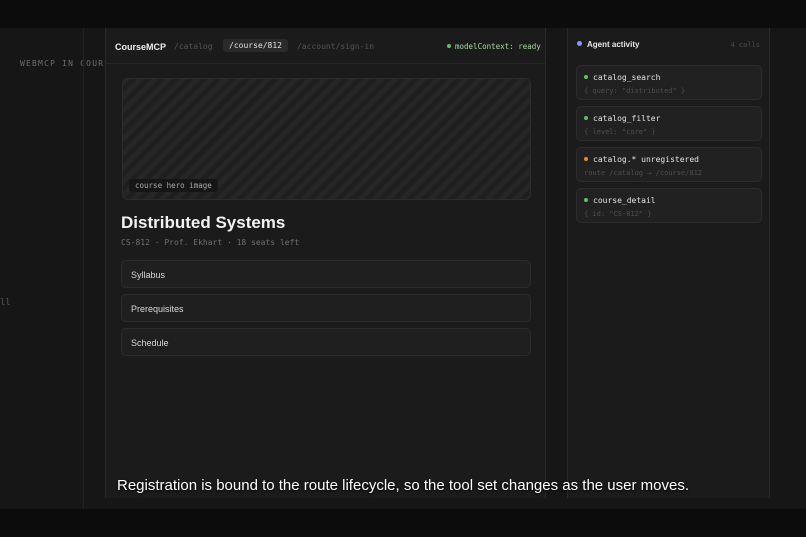  What do you see at coordinates (627, 118) in the screenshot?
I see `tool-call-name: catalog_filter` at bounding box center [627, 118].